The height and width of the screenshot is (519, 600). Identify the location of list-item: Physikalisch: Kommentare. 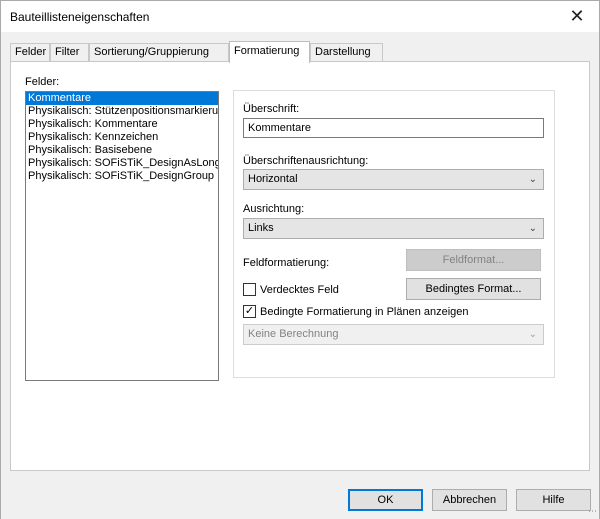
(122, 124).